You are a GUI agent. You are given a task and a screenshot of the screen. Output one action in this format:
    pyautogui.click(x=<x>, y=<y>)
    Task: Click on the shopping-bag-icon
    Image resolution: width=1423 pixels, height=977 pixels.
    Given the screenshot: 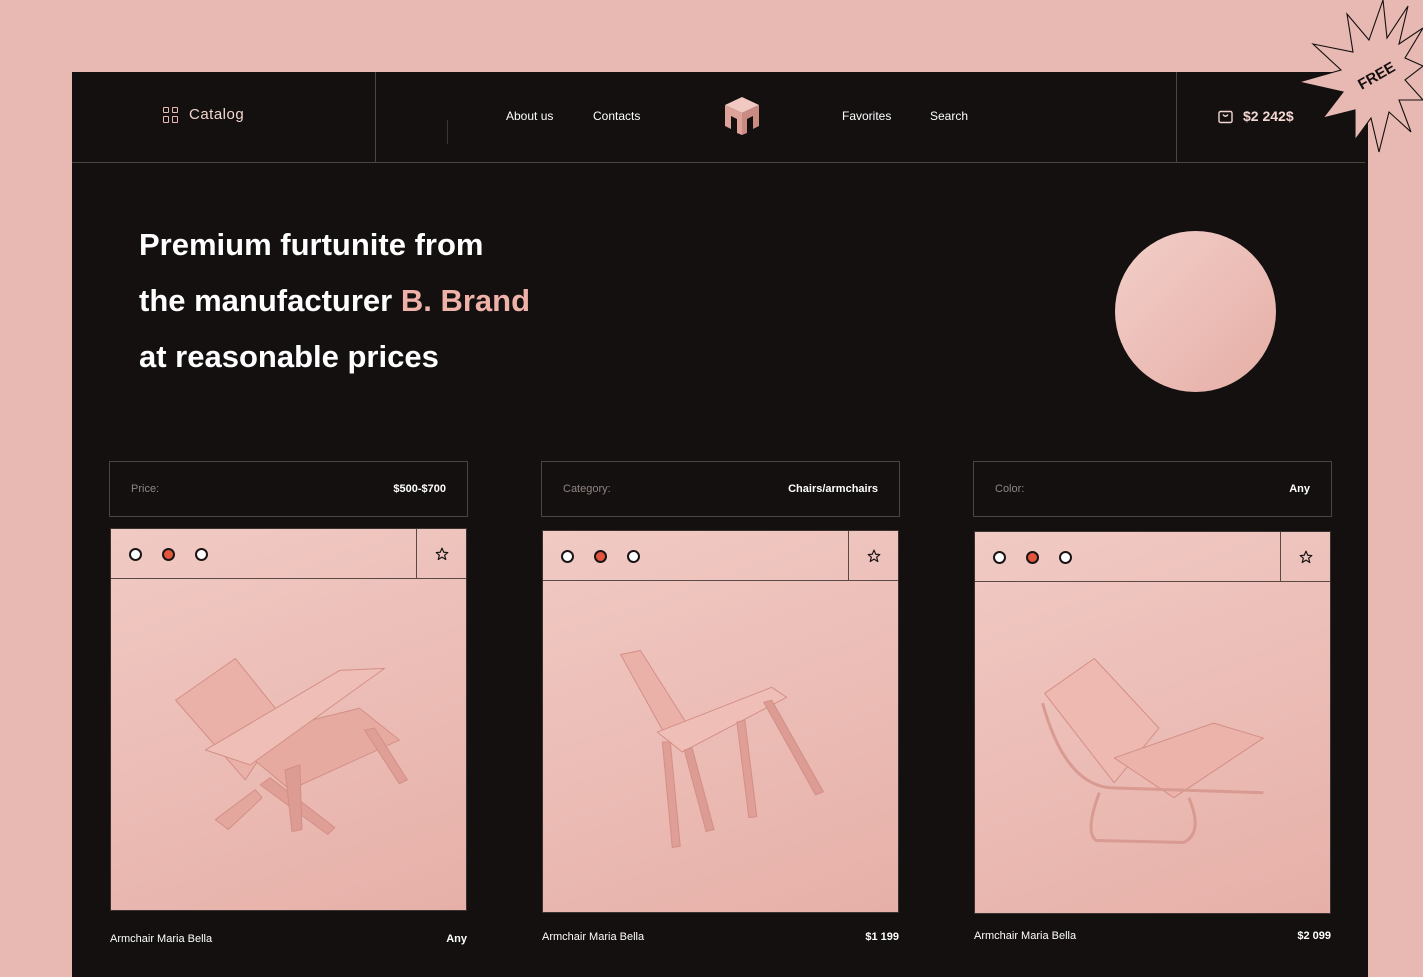 What is the action you would take?
    pyautogui.click(x=1225, y=117)
    